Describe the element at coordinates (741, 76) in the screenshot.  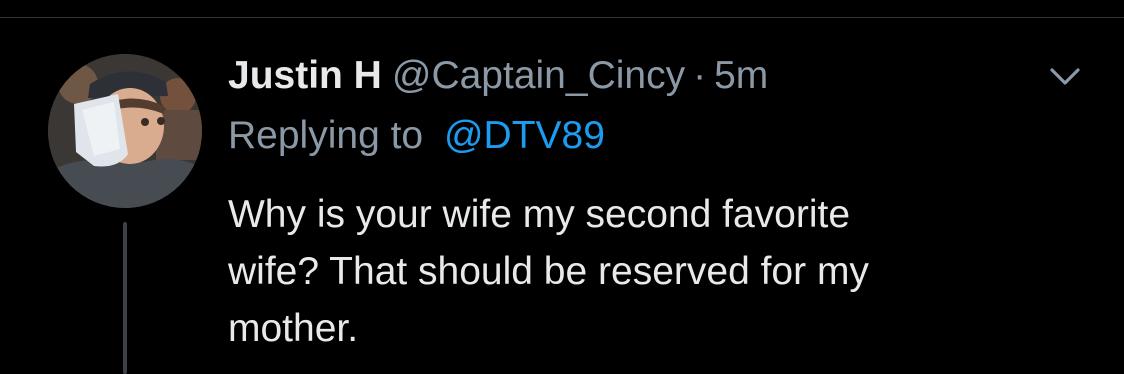
I see `timestamp: 5m` at that location.